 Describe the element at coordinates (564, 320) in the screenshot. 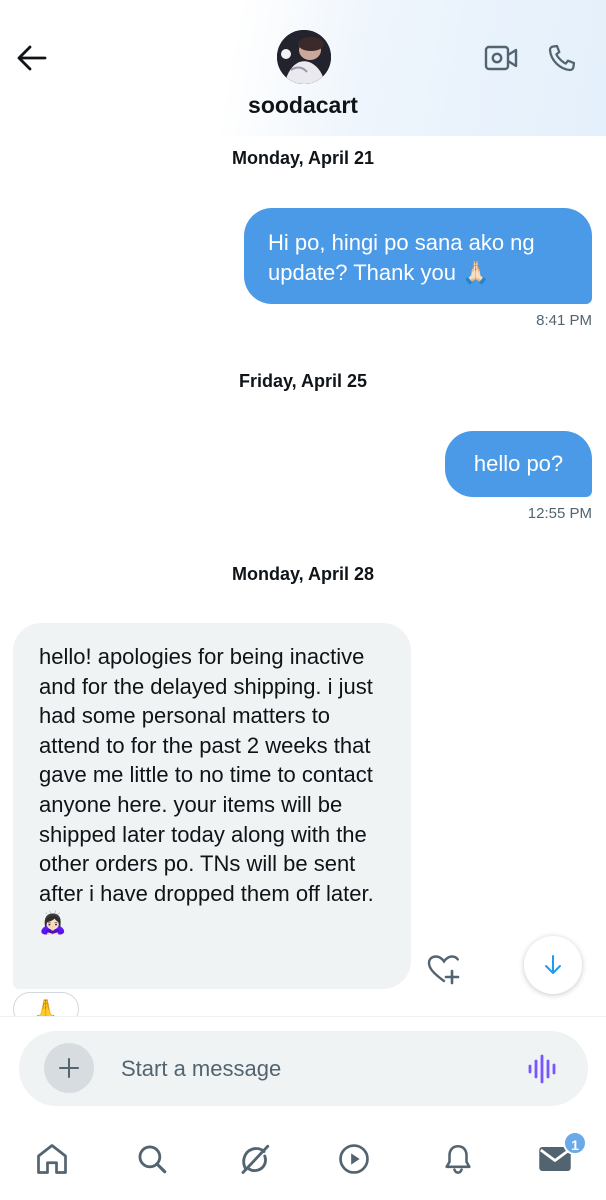

I see `message-timestamp: 8:41 PM` at that location.